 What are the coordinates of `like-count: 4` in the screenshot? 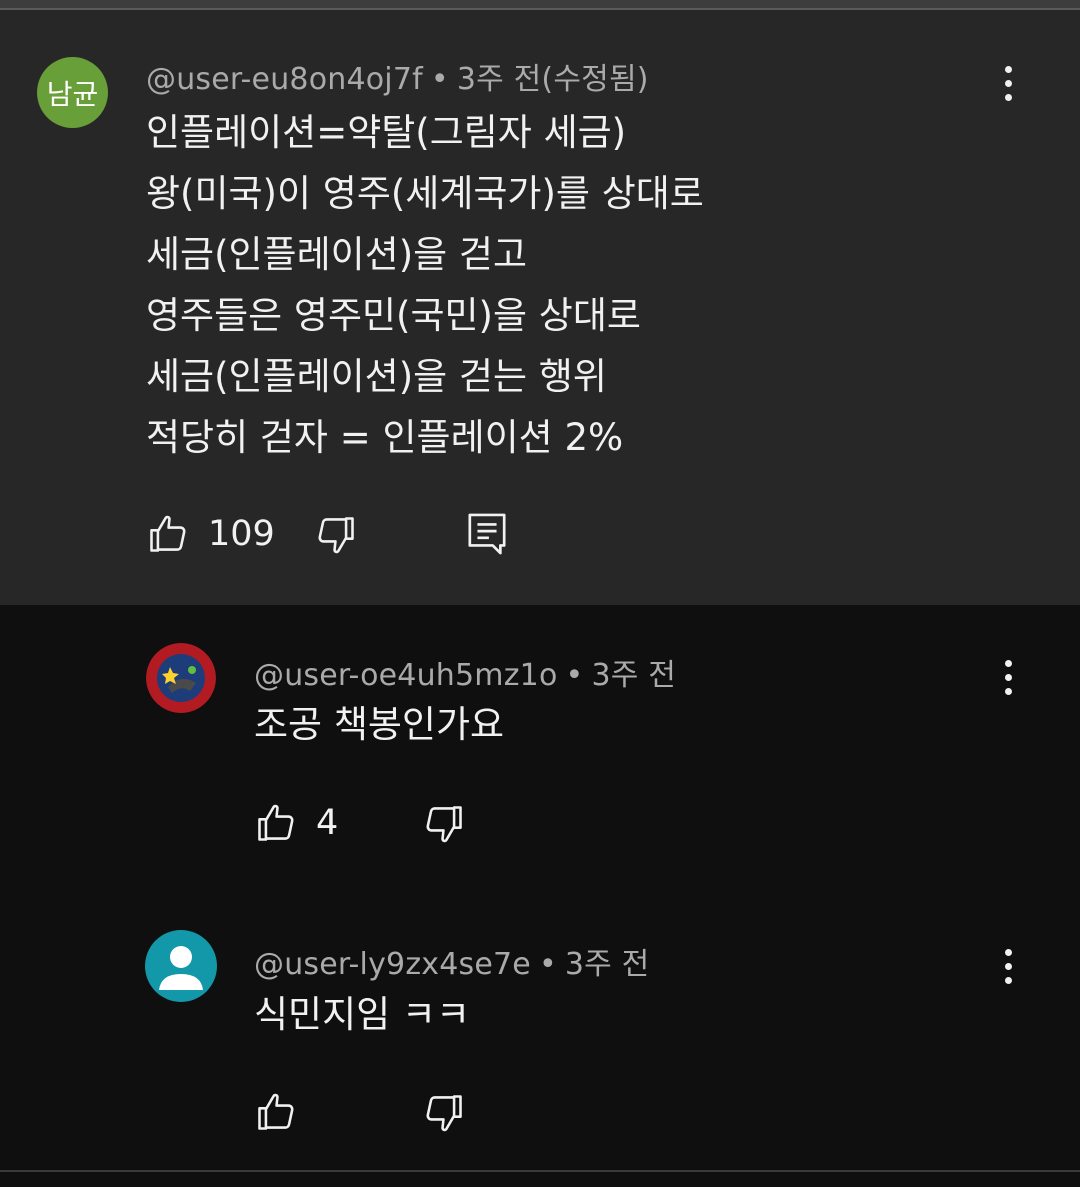 It's located at (327, 823).